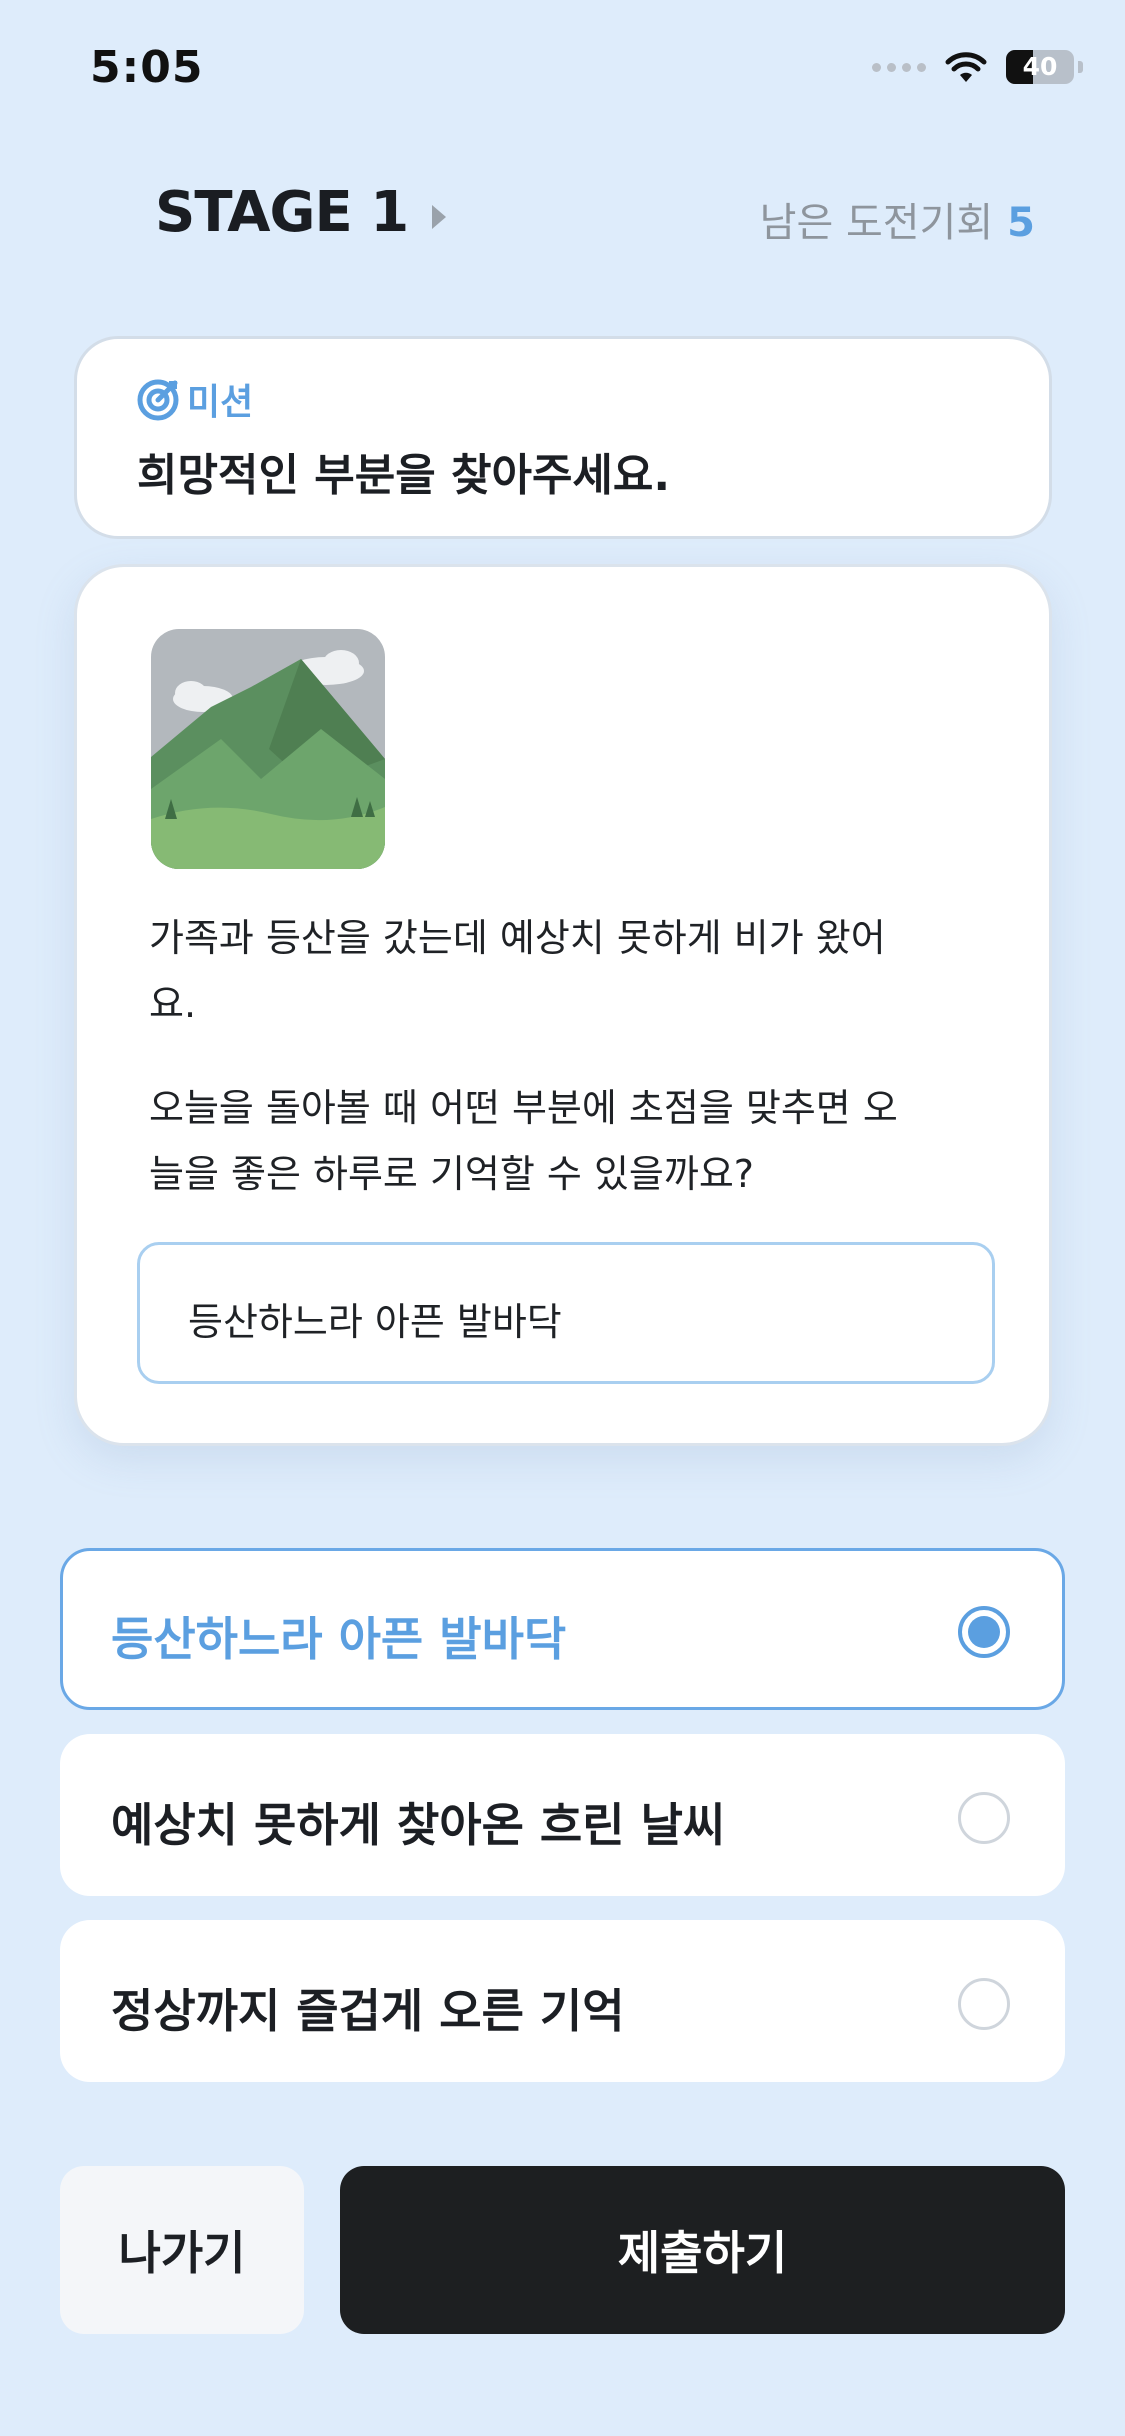 This screenshot has height=2436, width=1125. I want to click on status-time: 5:05, so click(147, 67).